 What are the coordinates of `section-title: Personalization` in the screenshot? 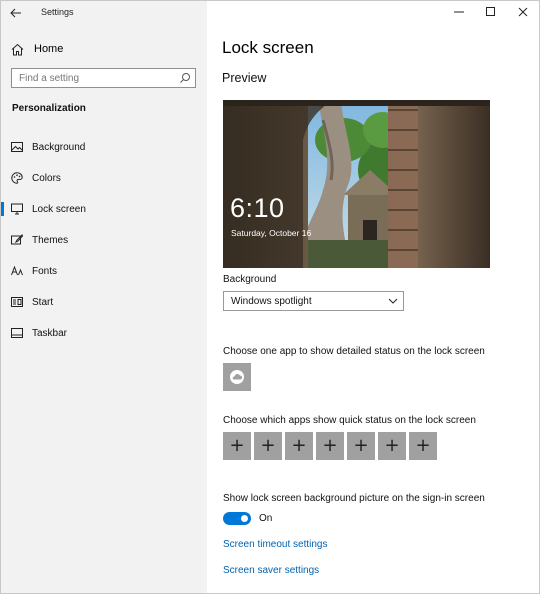 It's located at (49, 108).